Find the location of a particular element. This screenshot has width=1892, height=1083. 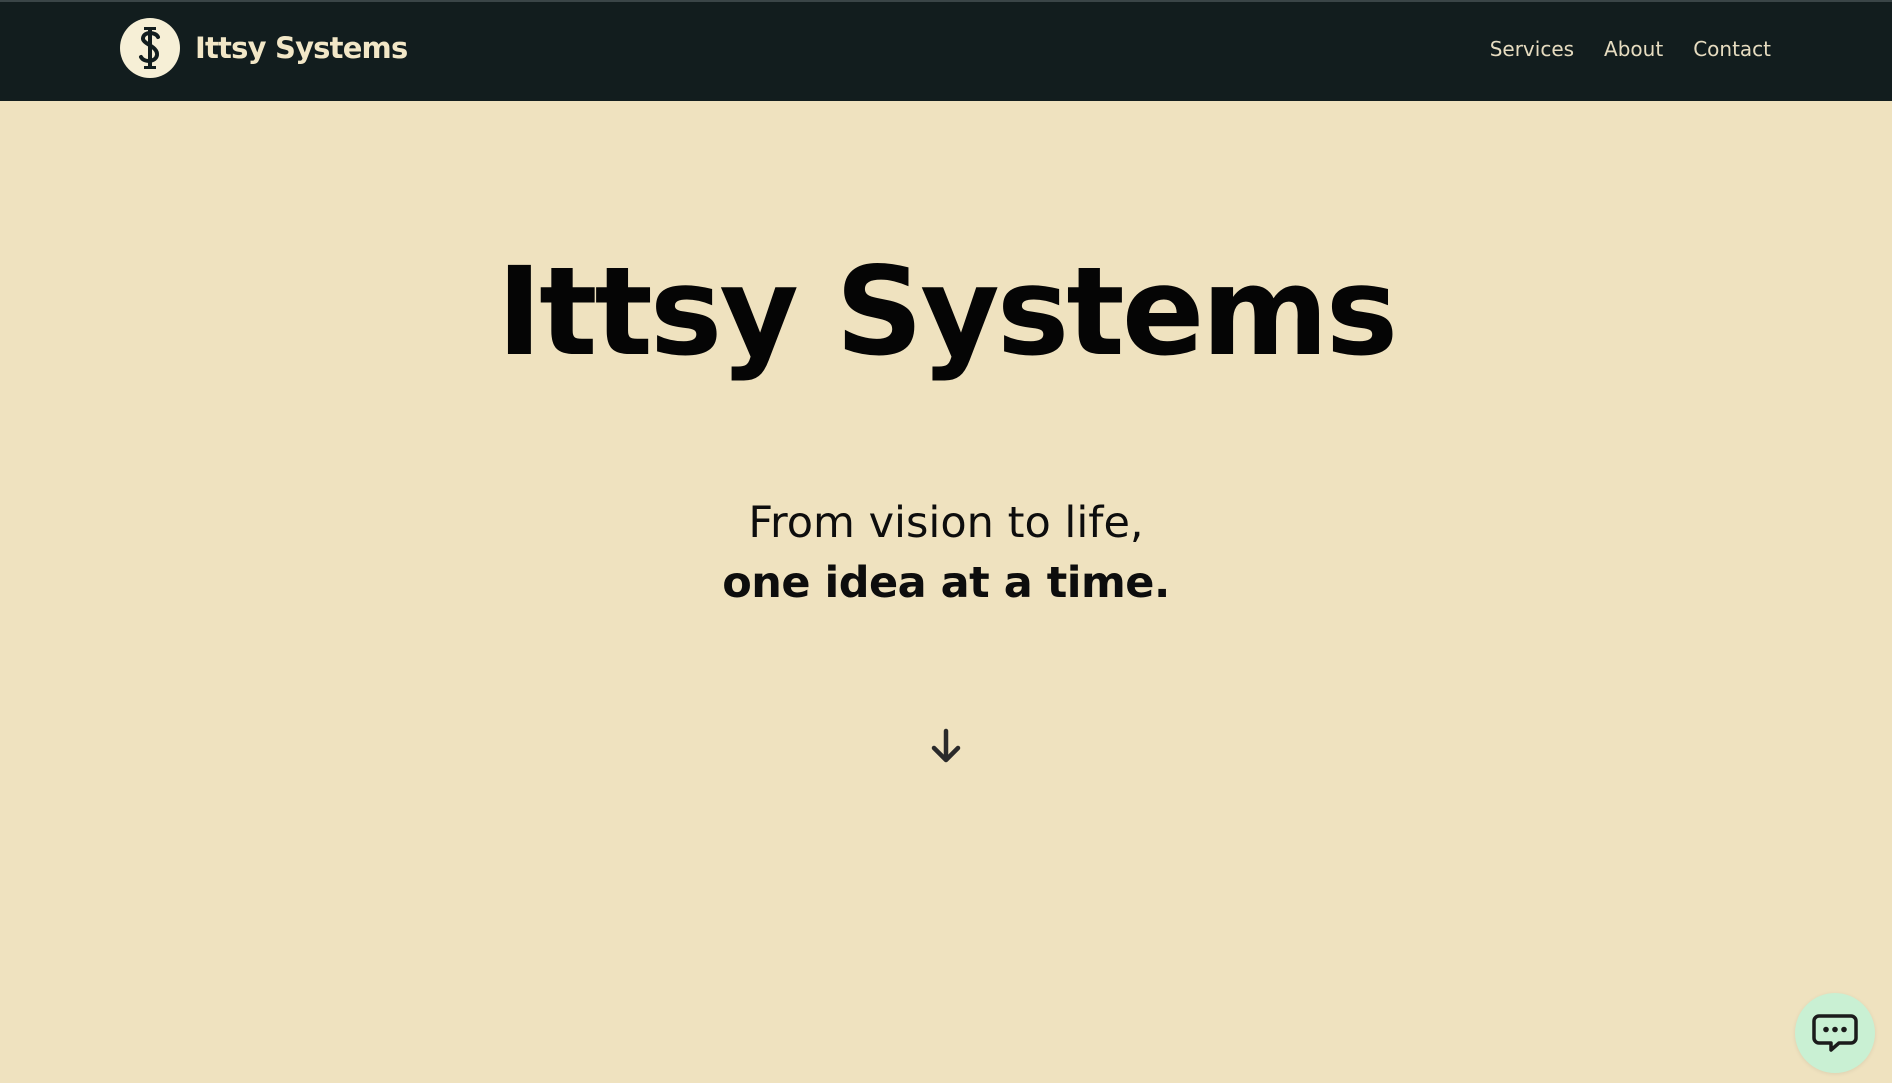

hero-tagline: From vision to life, one idea at a time. is located at coordinates (946, 554).